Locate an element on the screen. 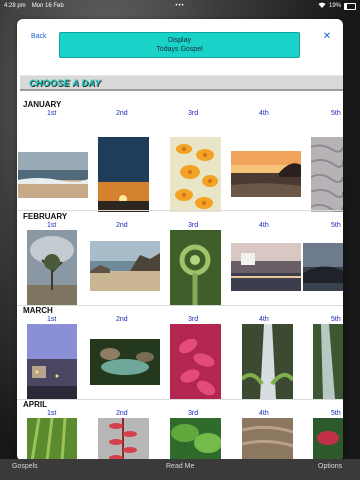 Image resolution: width=360 pixels, height=480 pixels. thumbnail-palm-fronds is located at coordinates (52, 439).